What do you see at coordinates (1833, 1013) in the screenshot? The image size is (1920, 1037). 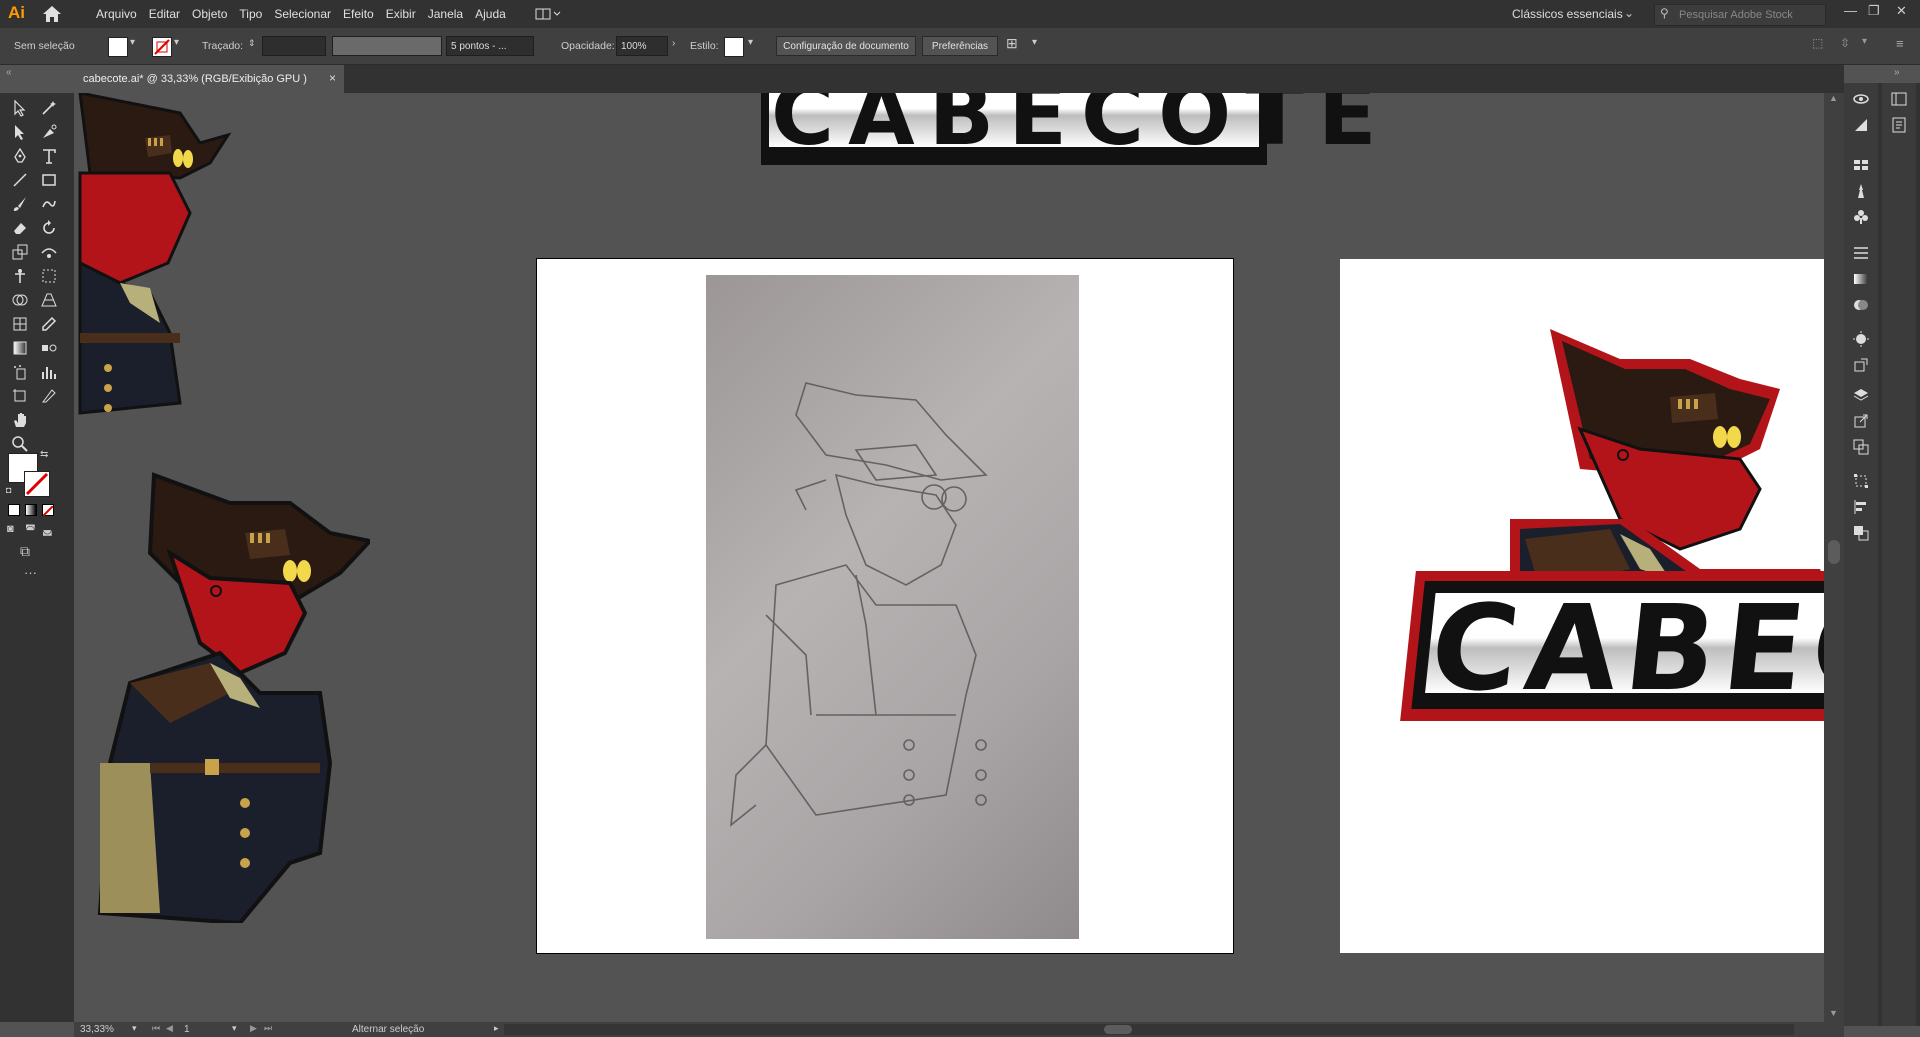 I see `scroll-down-icon: ▼` at bounding box center [1833, 1013].